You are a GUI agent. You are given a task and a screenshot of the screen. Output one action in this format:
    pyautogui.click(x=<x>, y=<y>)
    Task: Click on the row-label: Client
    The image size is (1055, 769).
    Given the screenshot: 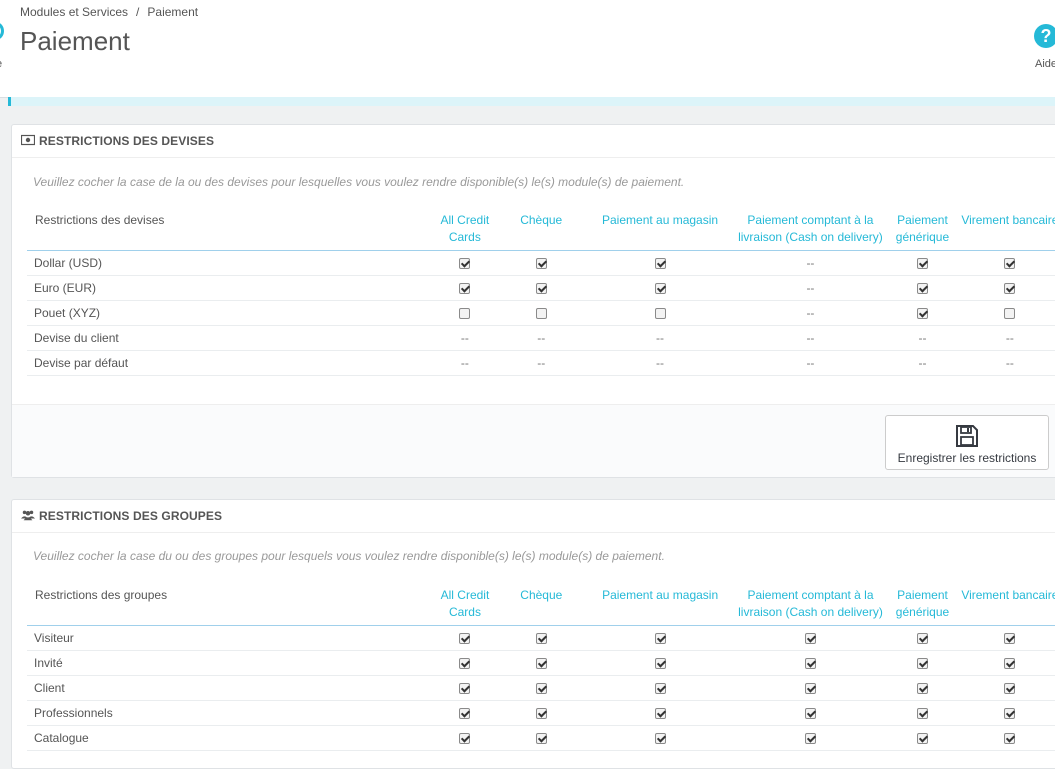 What is the action you would take?
    pyautogui.click(x=229, y=688)
    